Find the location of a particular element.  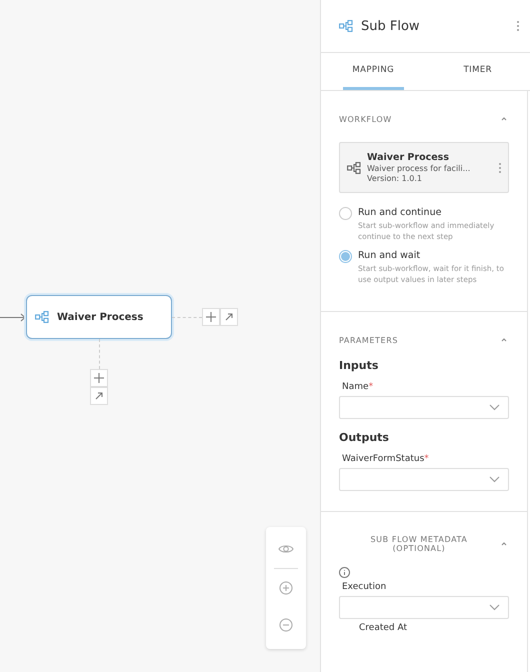

tab: TIMER is located at coordinates (478, 71).